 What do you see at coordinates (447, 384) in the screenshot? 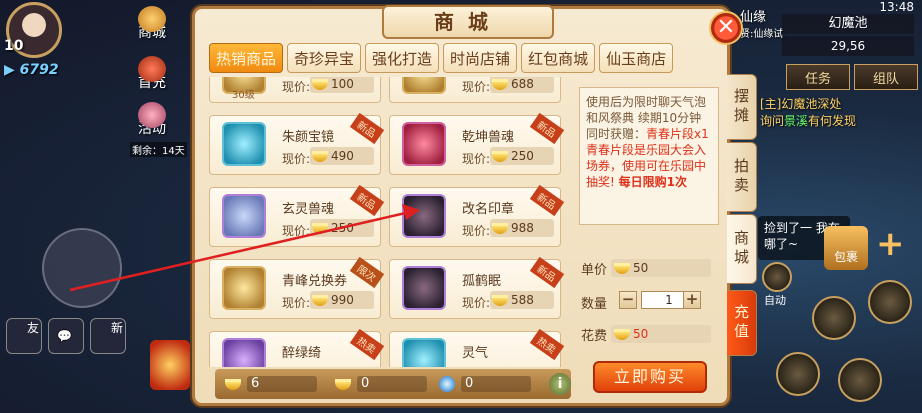
I see `pearl-icon` at bounding box center [447, 384].